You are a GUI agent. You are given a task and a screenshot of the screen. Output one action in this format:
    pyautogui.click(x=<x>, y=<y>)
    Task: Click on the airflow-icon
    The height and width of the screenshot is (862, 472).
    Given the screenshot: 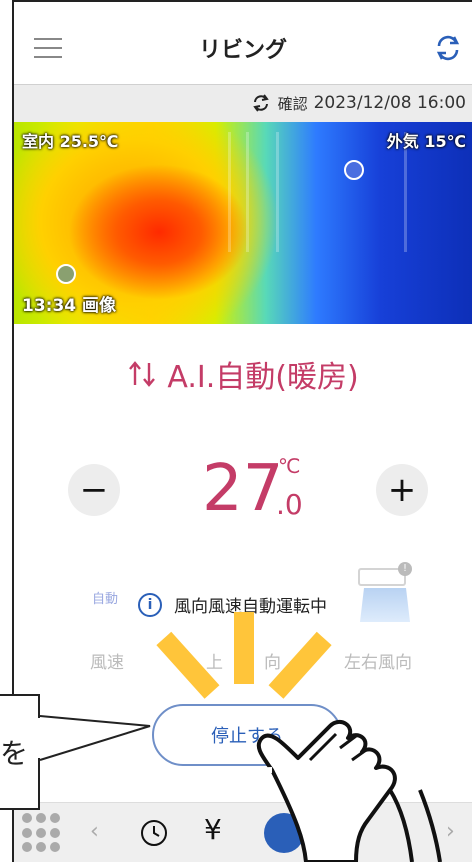 What is the action you would take?
    pyautogui.click(x=385, y=605)
    